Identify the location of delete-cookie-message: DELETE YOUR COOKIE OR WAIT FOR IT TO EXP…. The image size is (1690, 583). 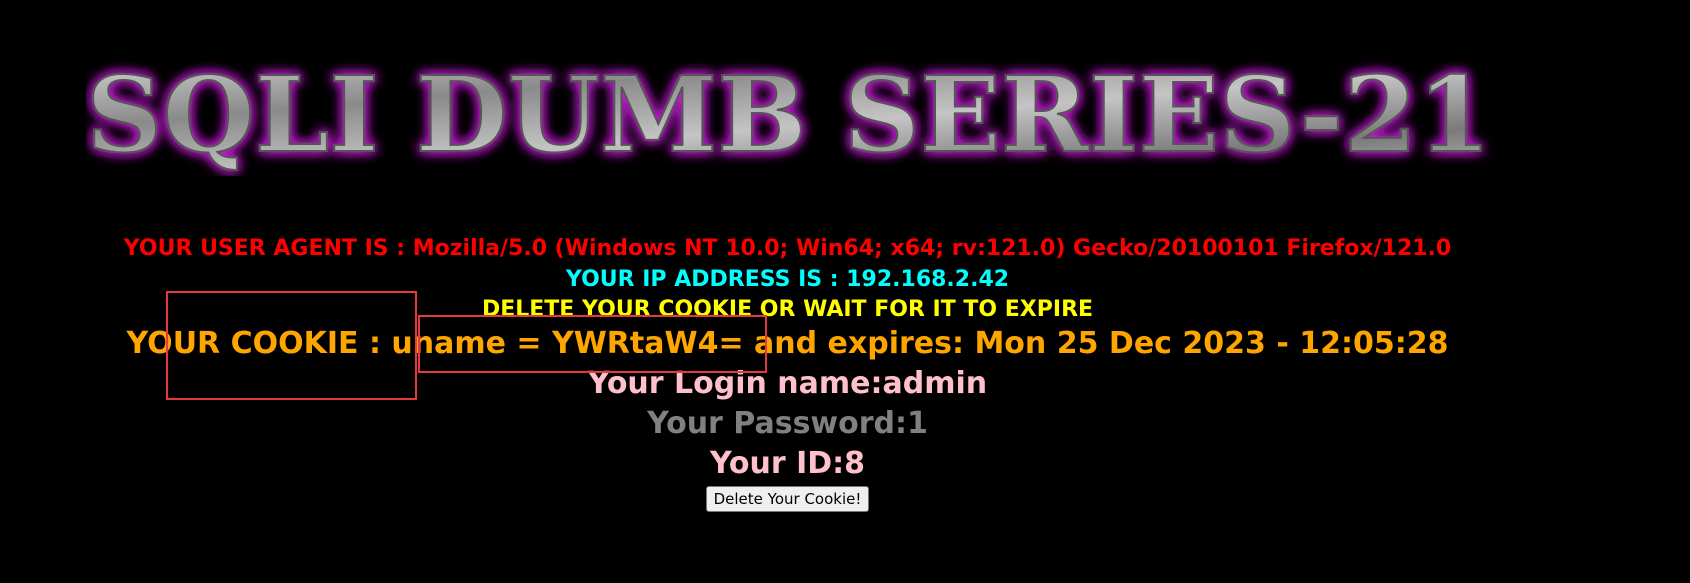
(787, 309).